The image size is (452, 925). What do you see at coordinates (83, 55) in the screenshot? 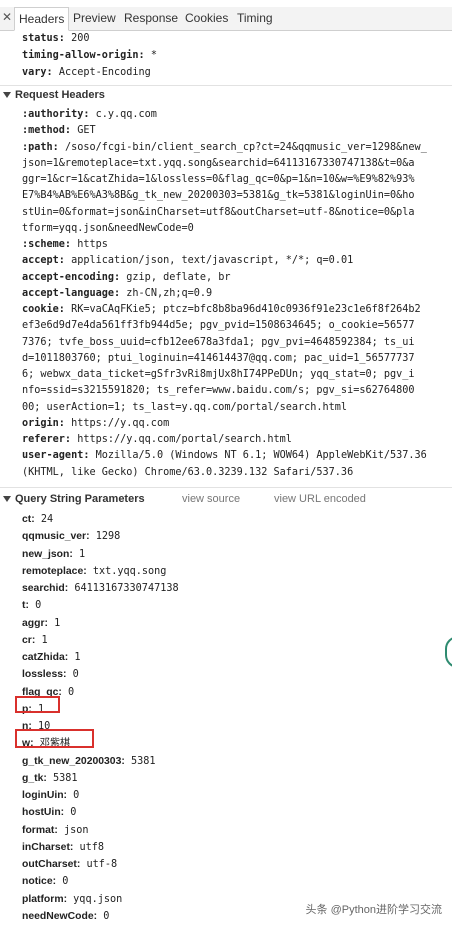
I see `field-key: timing-allow-origin:` at bounding box center [83, 55].